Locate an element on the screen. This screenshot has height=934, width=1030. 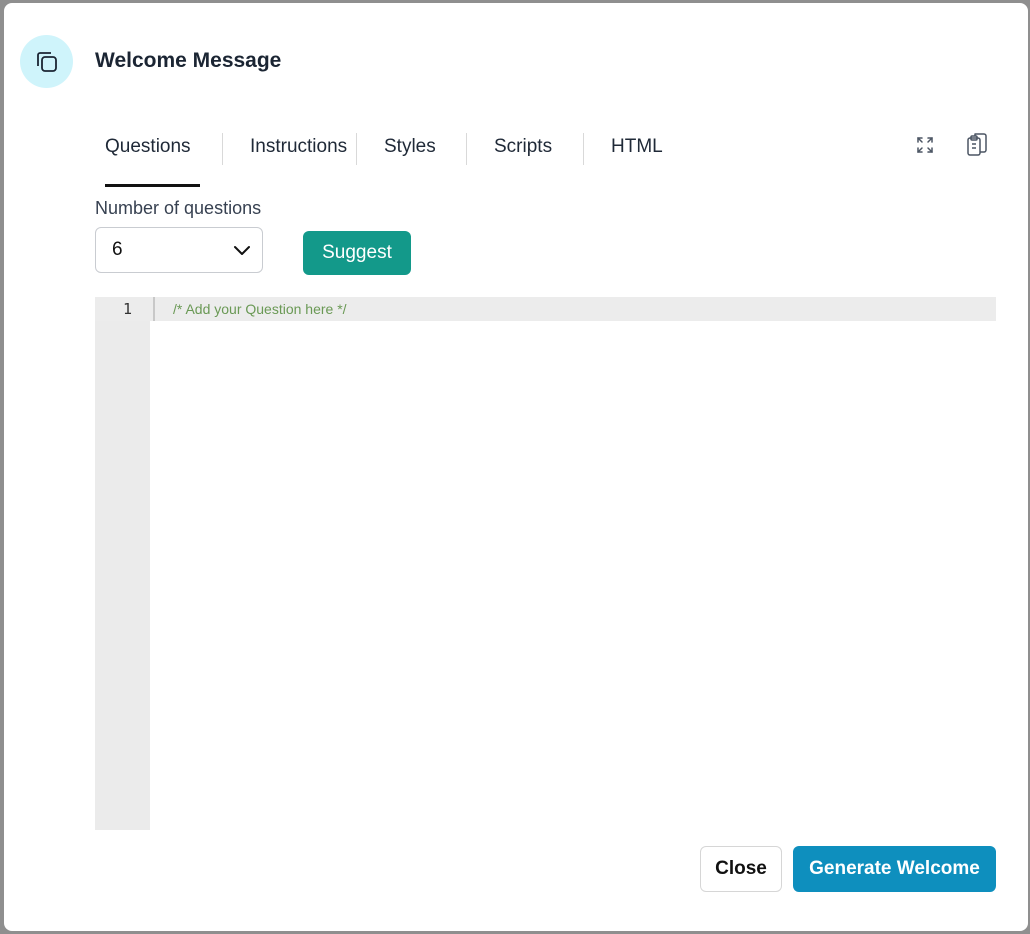
suggest-button: Suggest is located at coordinates (357, 253).